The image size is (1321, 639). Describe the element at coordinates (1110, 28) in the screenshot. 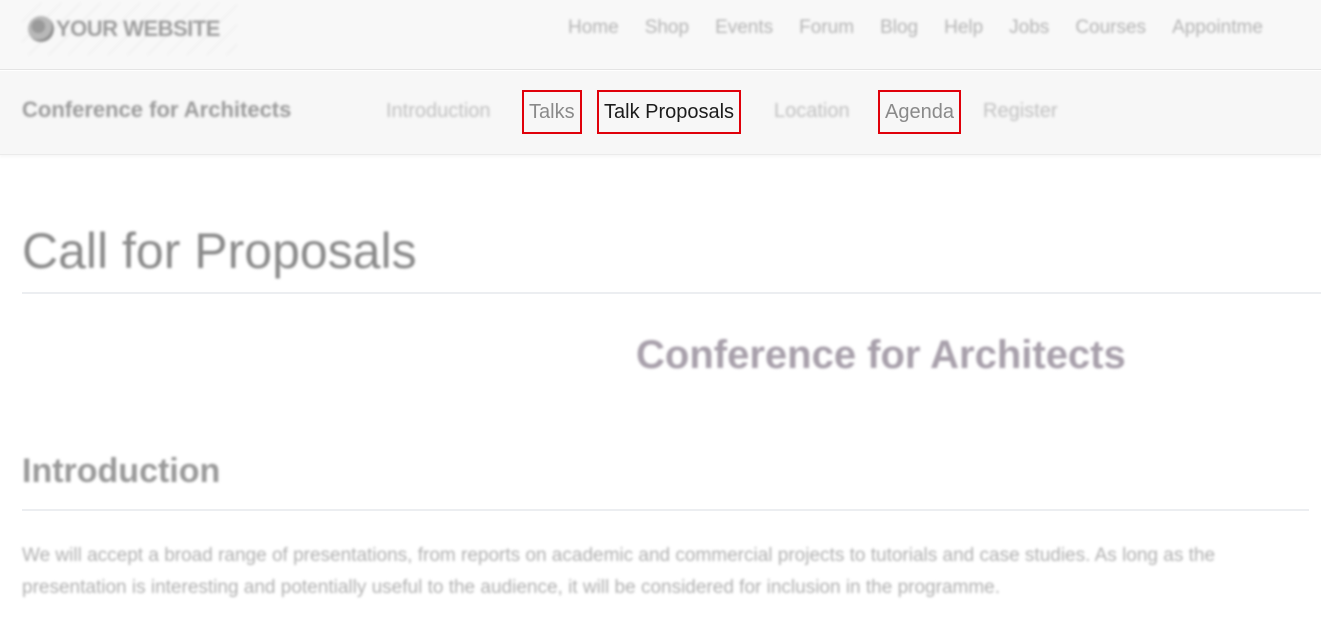

I see `nav-courses: Courses` at that location.